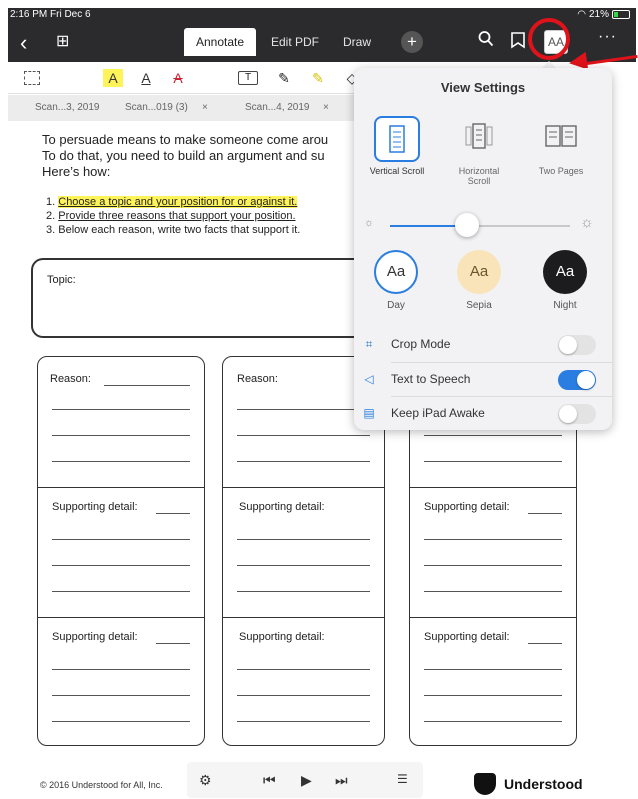 Image resolution: width=638 pixels, height=799 pixels. Describe the element at coordinates (598, 14) in the screenshot. I see `battery-percent: 21%` at that location.